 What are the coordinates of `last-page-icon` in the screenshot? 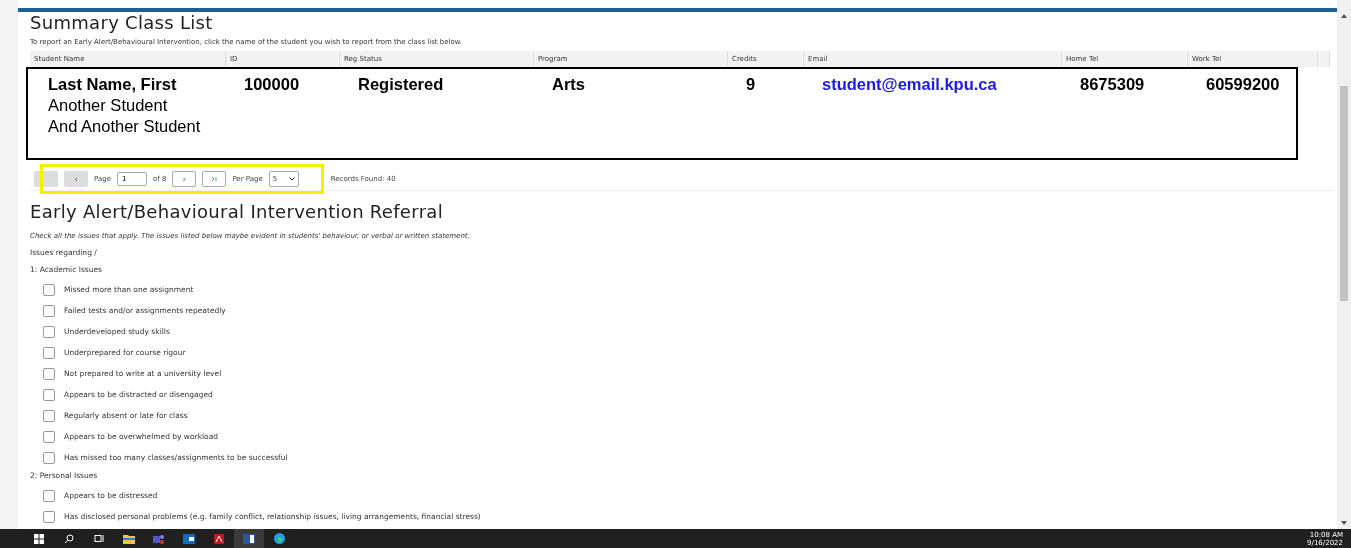 It's located at (214, 179).